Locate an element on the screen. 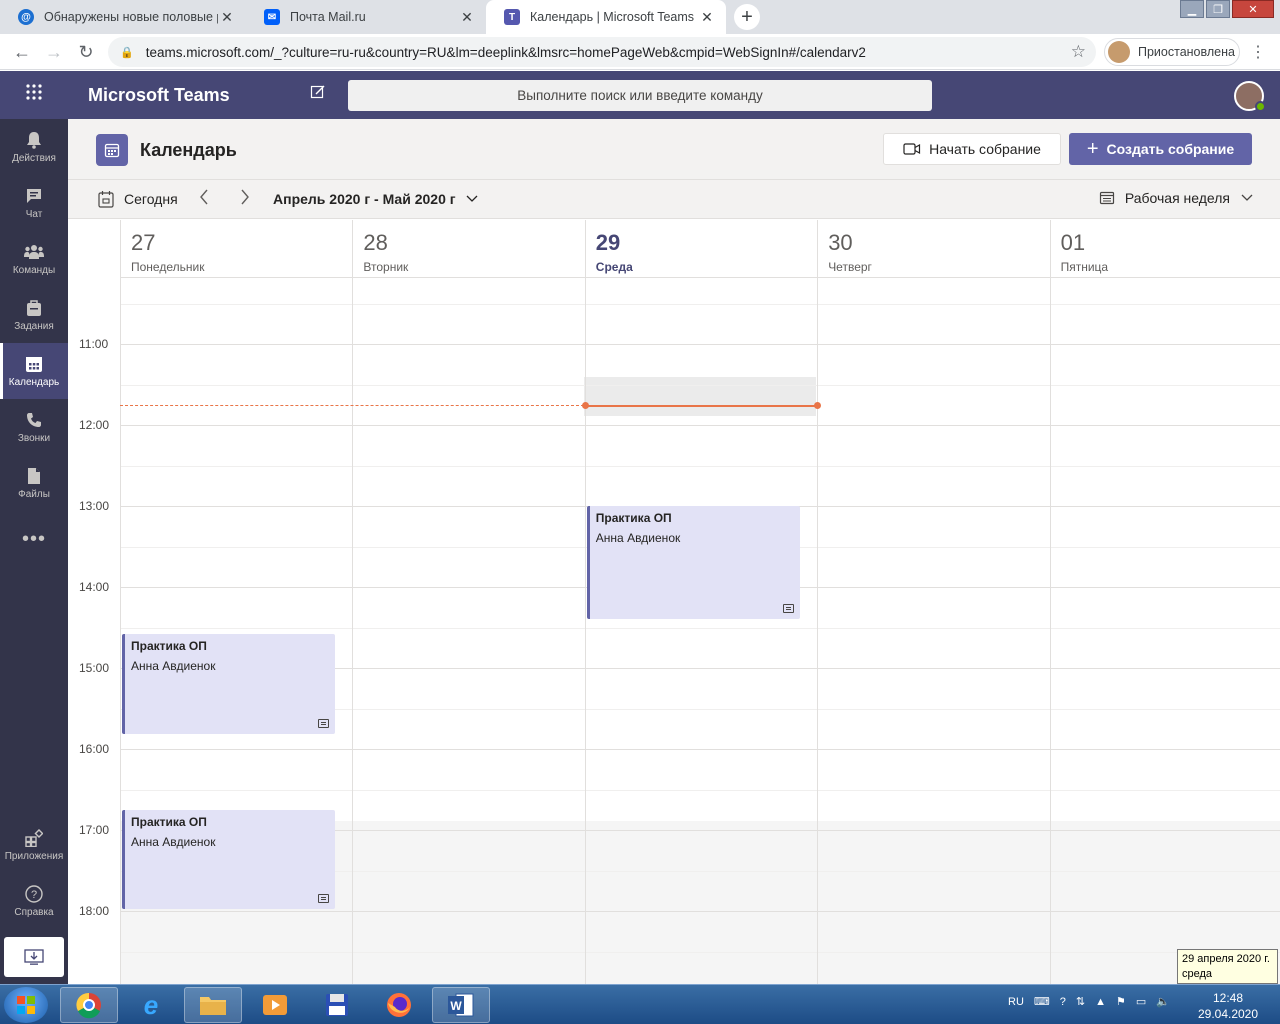 The height and width of the screenshot is (1024, 1280). firefox-icon is located at coordinates (399, 1005).